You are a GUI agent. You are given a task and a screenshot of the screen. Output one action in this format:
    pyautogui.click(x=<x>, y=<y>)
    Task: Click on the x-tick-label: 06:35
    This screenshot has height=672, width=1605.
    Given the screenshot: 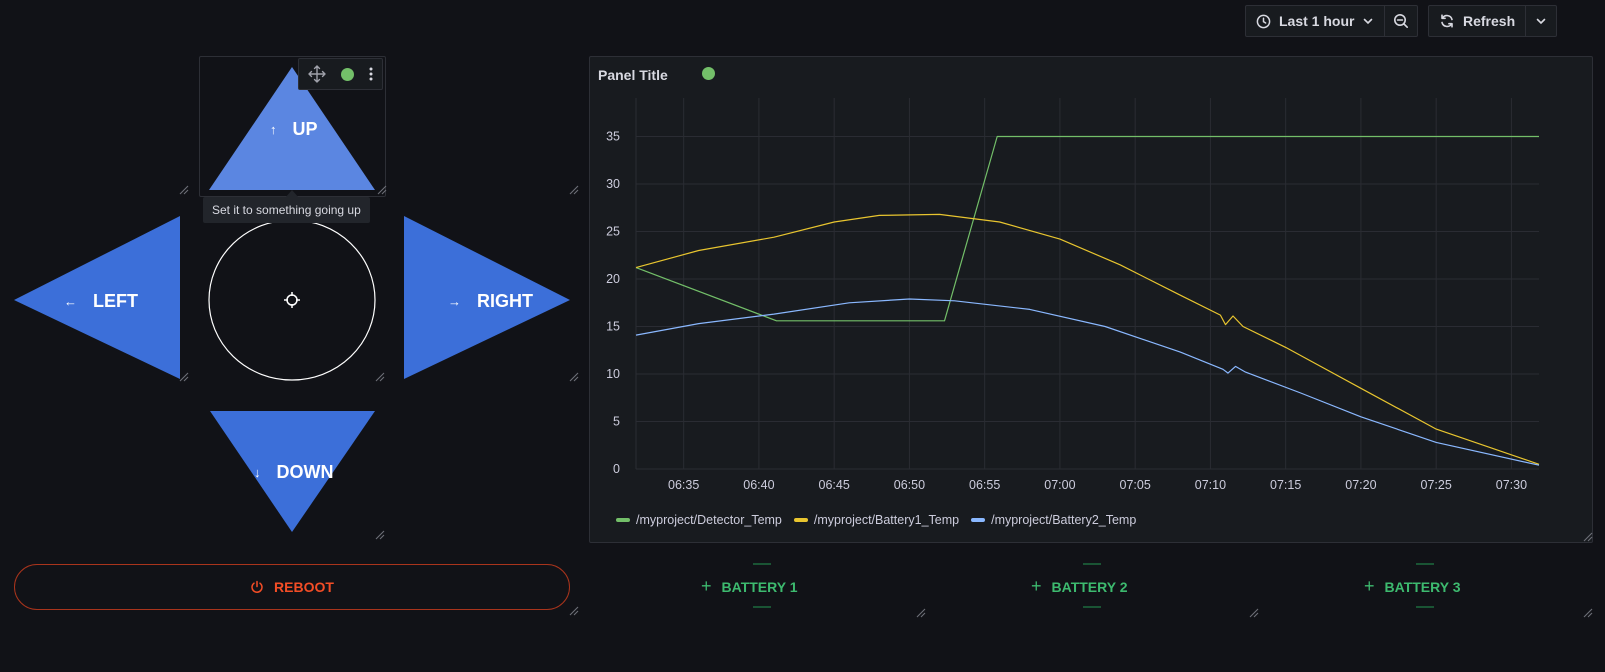 What is the action you would take?
    pyautogui.click(x=683, y=485)
    